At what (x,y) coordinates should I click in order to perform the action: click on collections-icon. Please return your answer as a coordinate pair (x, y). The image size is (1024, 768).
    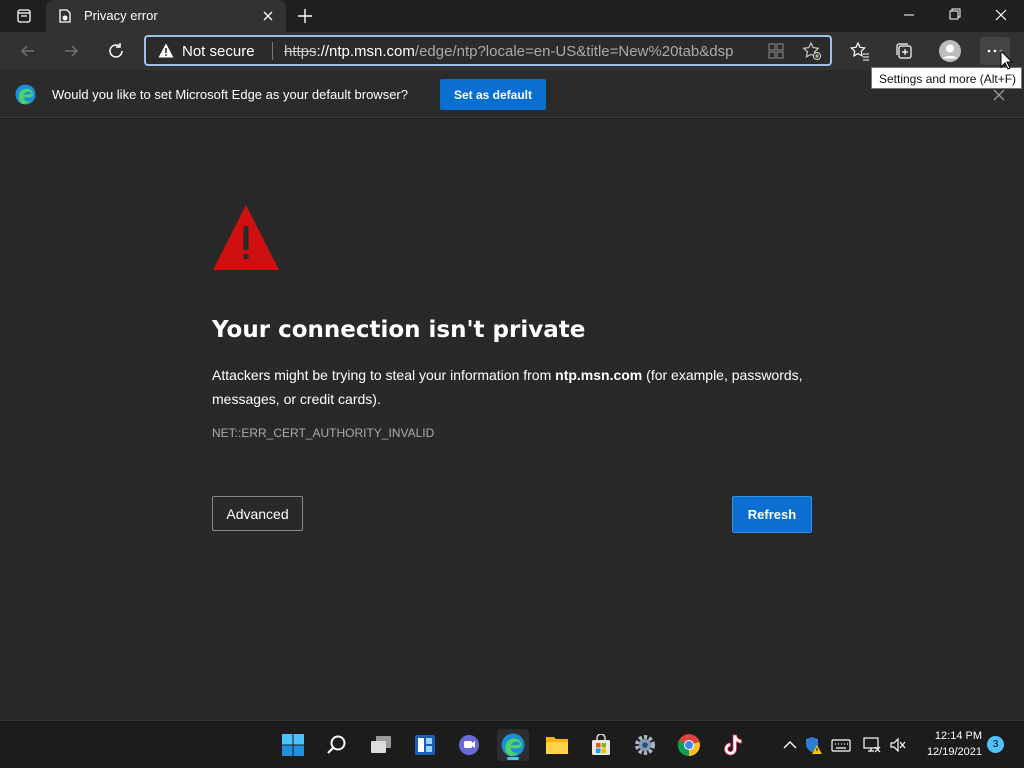
    Looking at the image, I should click on (904, 51).